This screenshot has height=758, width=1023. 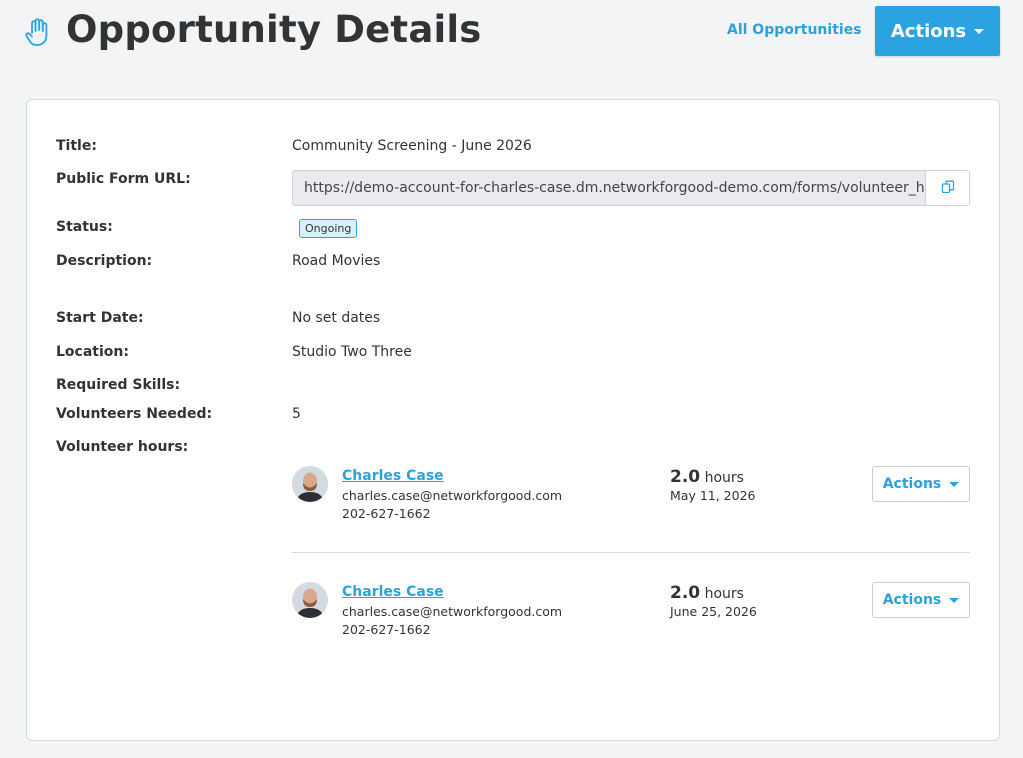 I want to click on required-skills-label: Required Skills:, so click(x=118, y=385).